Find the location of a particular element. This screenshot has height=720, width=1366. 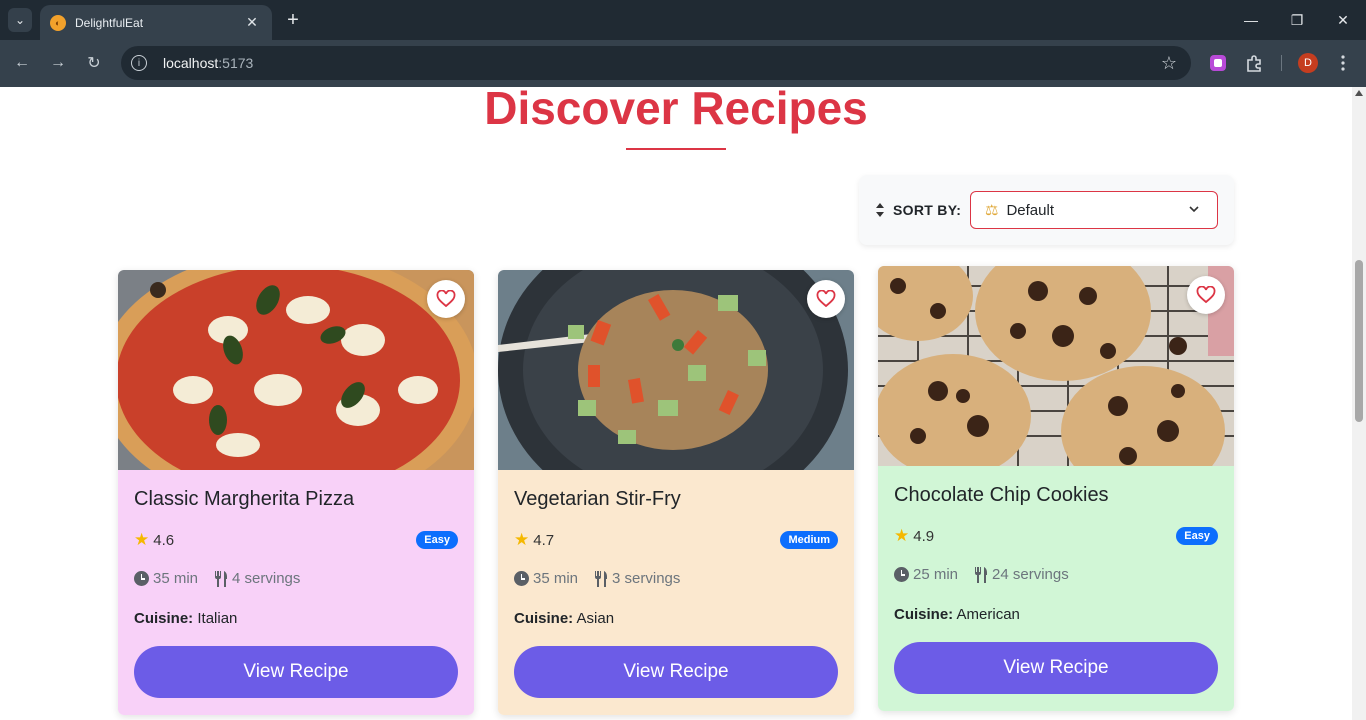

recipe-meta: 35 min 4 servings is located at coordinates (225, 578).